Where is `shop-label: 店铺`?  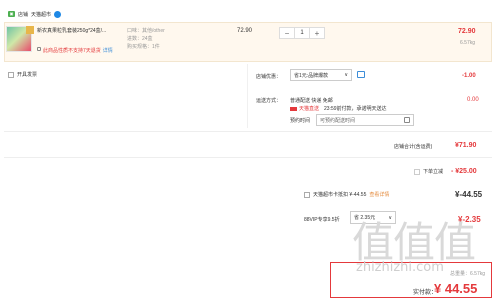 shop-label: 店铺 is located at coordinates (23, 14).